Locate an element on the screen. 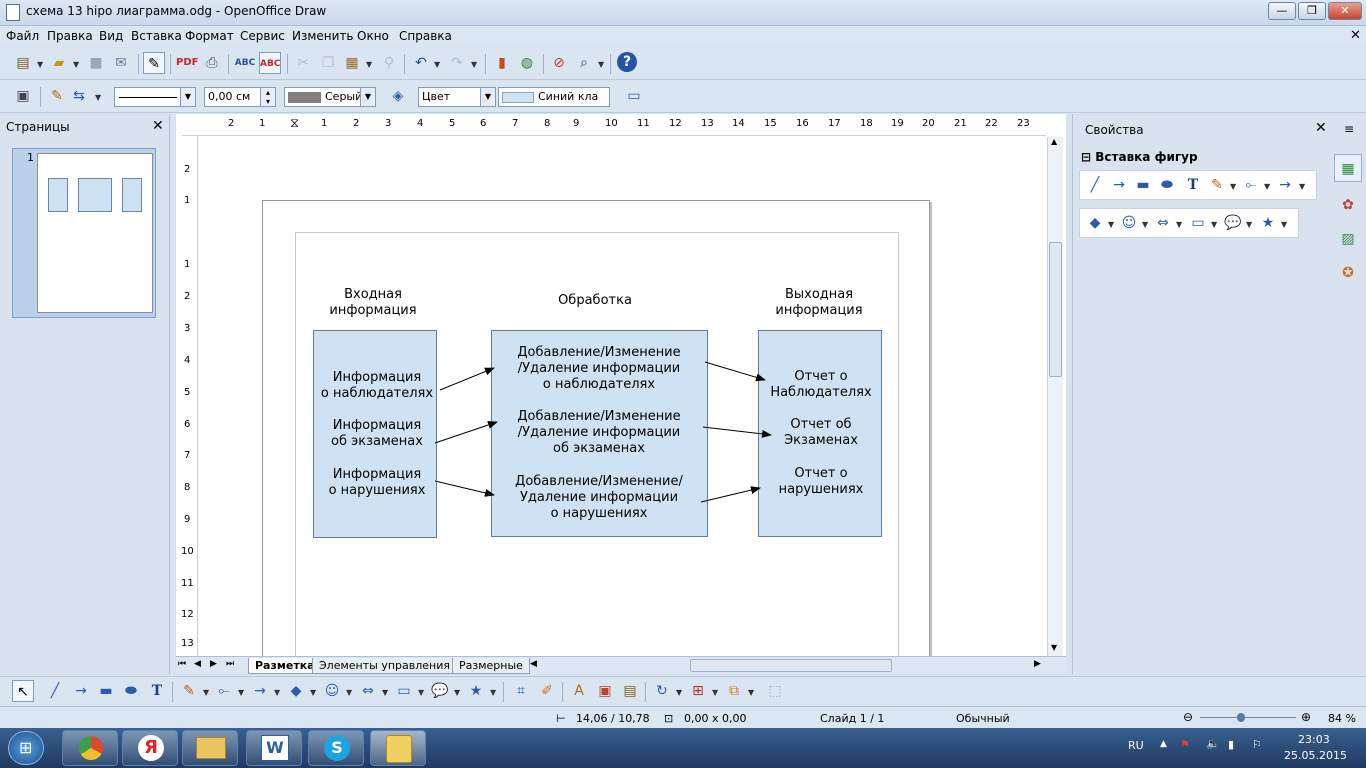 This screenshot has height=768, width=1366. clock-date: 25.05.2015 is located at coordinates (1315, 755).